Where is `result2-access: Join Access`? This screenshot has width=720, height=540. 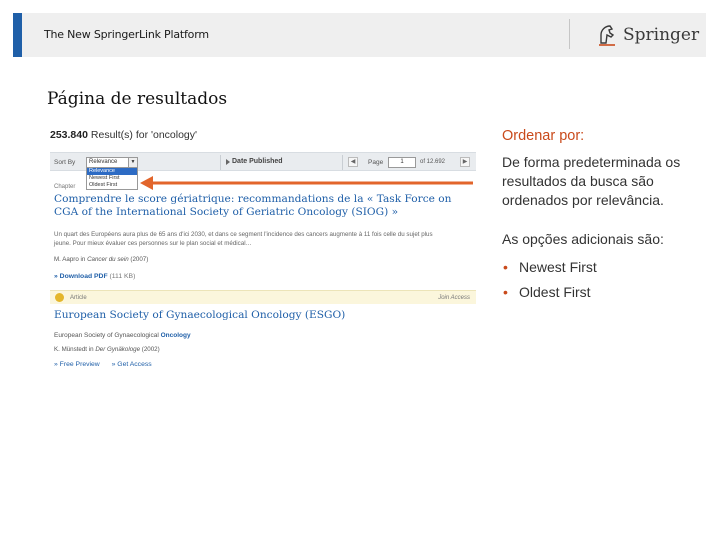
result2-access: Join Access is located at coordinates (454, 298).